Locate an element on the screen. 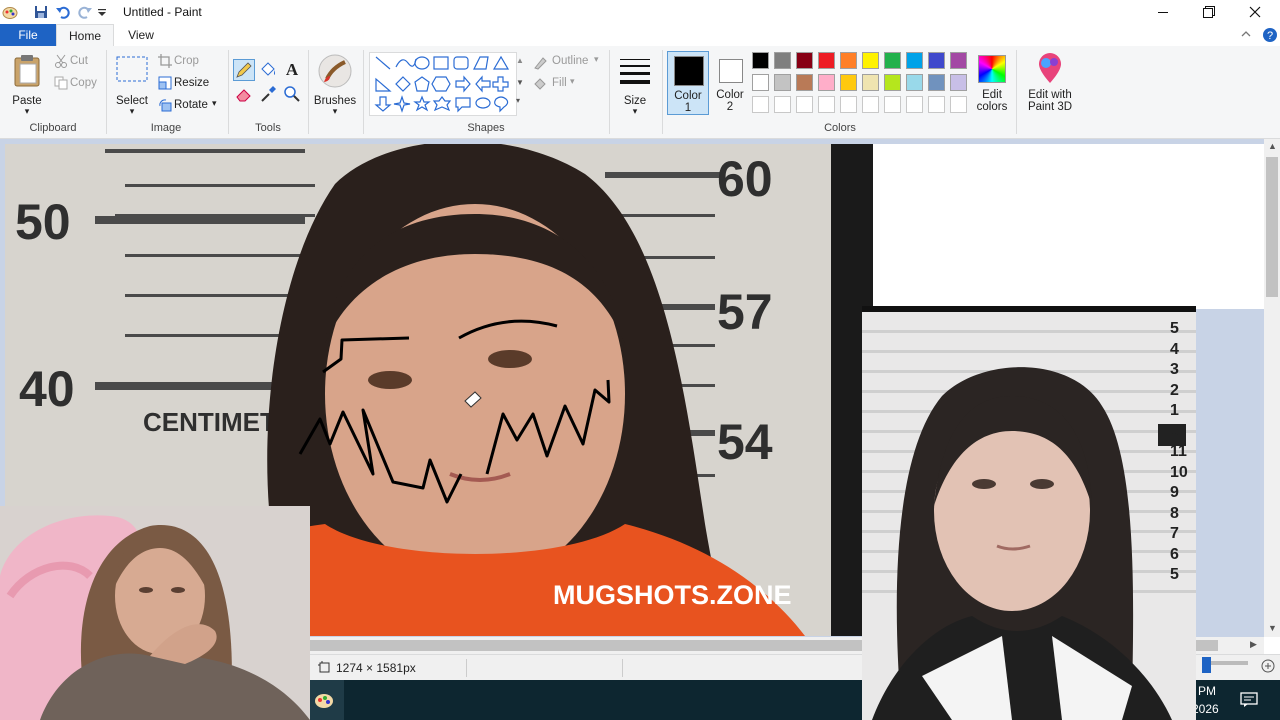  canvas-blank-area is located at coordinates (1068, 226).